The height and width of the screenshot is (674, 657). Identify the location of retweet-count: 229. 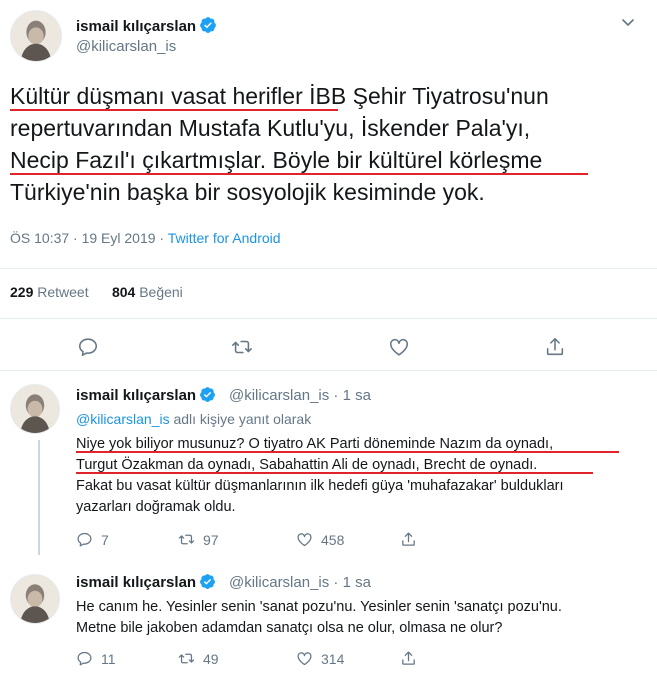
(22, 292).